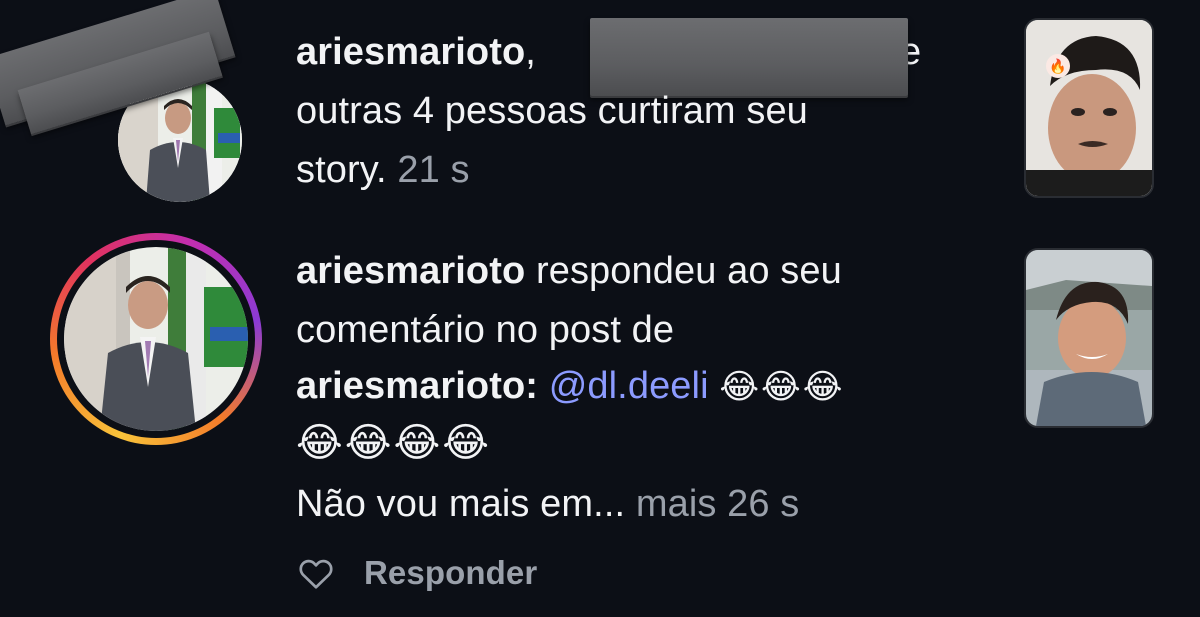 The width and height of the screenshot is (1200, 617). I want to click on notification-line-3: ariesmarioto: @dl.deeli 😂😂😂, so click(570, 386).